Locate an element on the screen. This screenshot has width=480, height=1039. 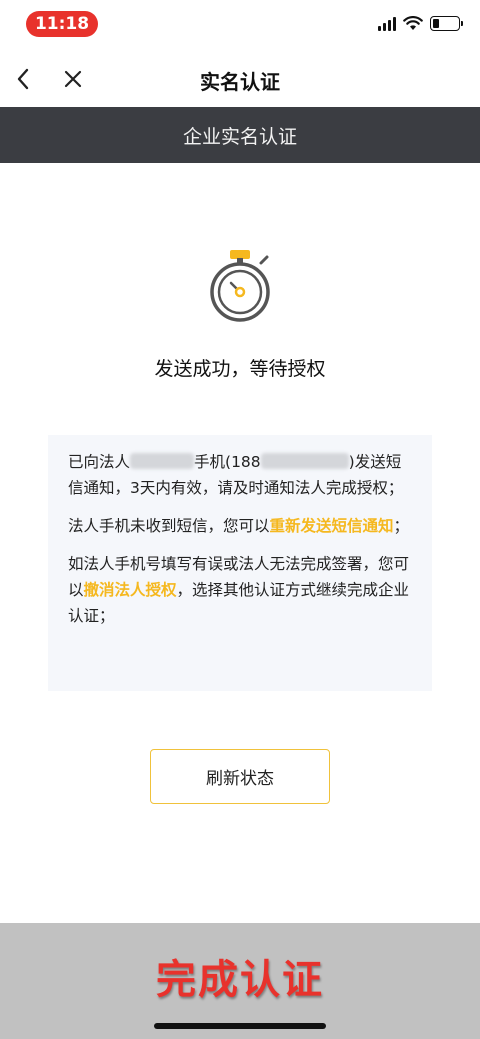
info-paragraph-sms-sent: 已向法人 手机(188)发送短信通知，3天内有效，请及时通知法人完成授权； is located at coordinates (240, 475).